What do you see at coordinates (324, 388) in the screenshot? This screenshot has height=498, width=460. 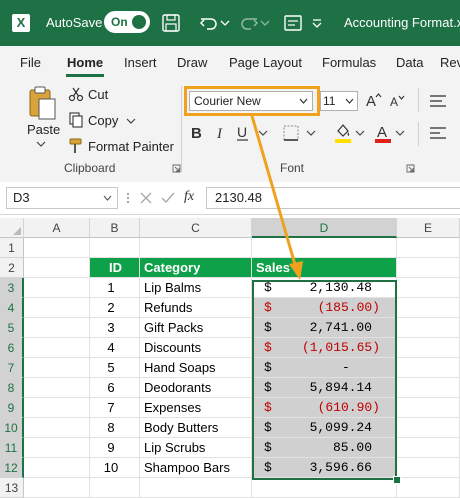 I see `cell-d8: $5,894.14` at bounding box center [324, 388].